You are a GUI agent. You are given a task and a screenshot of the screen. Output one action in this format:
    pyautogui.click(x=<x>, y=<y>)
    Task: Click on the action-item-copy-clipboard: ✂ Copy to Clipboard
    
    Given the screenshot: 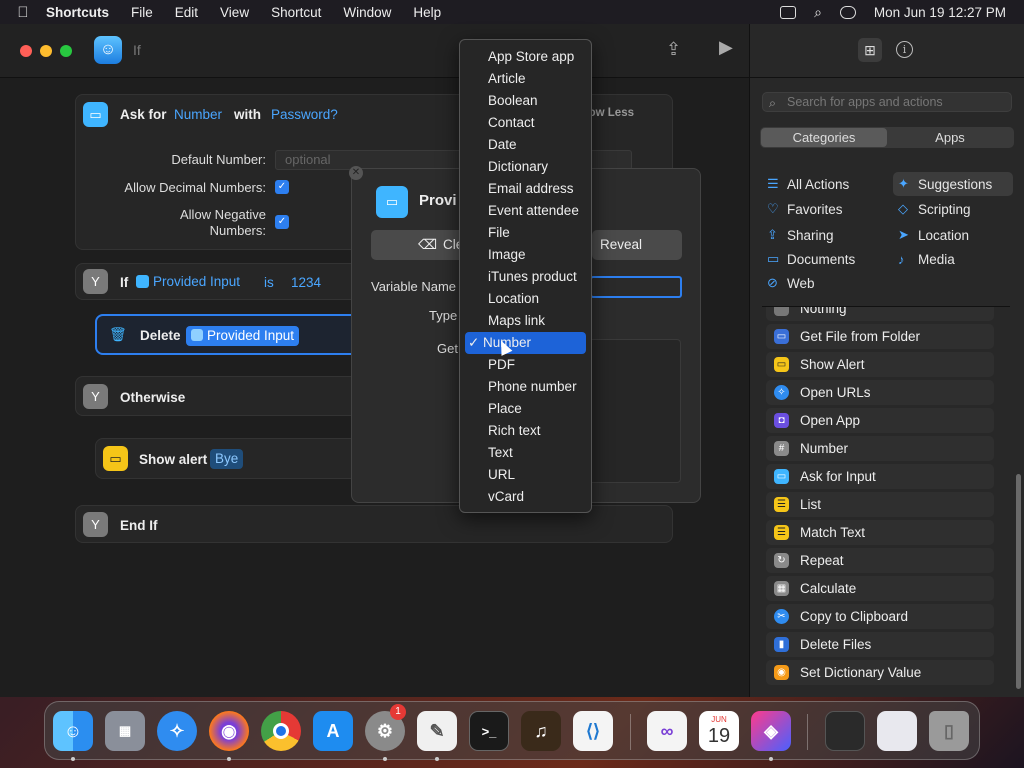 What is the action you would take?
    pyautogui.click(x=880, y=616)
    